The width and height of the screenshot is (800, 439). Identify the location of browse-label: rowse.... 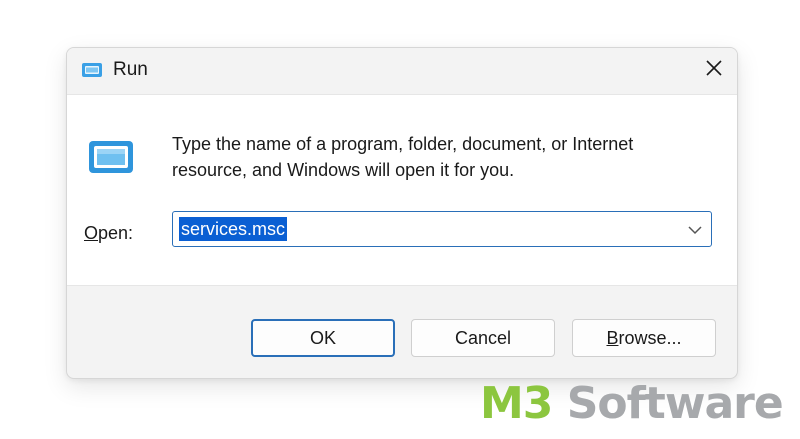
(650, 337).